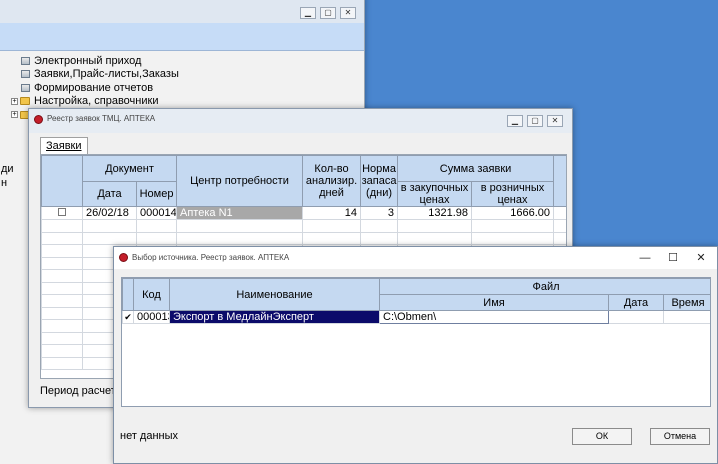 This screenshot has height=464, width=718. What do you see at coordinates (686, 317) in the screenshot?
I see `cell-time` at bounding box center [686, 317].